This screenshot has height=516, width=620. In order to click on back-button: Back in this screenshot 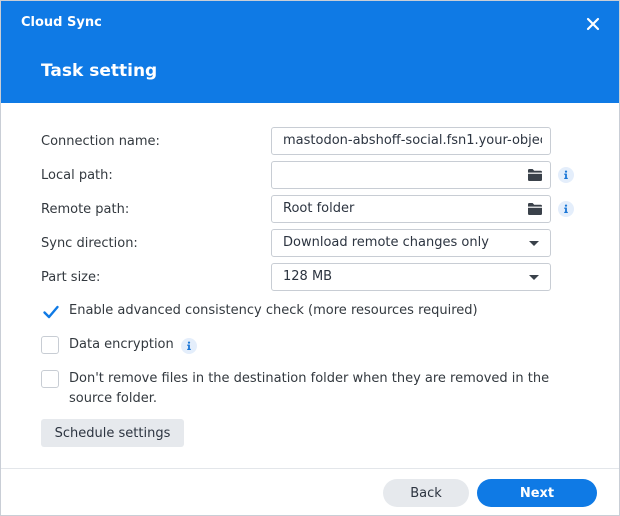, I will do `click(426, 493)`.